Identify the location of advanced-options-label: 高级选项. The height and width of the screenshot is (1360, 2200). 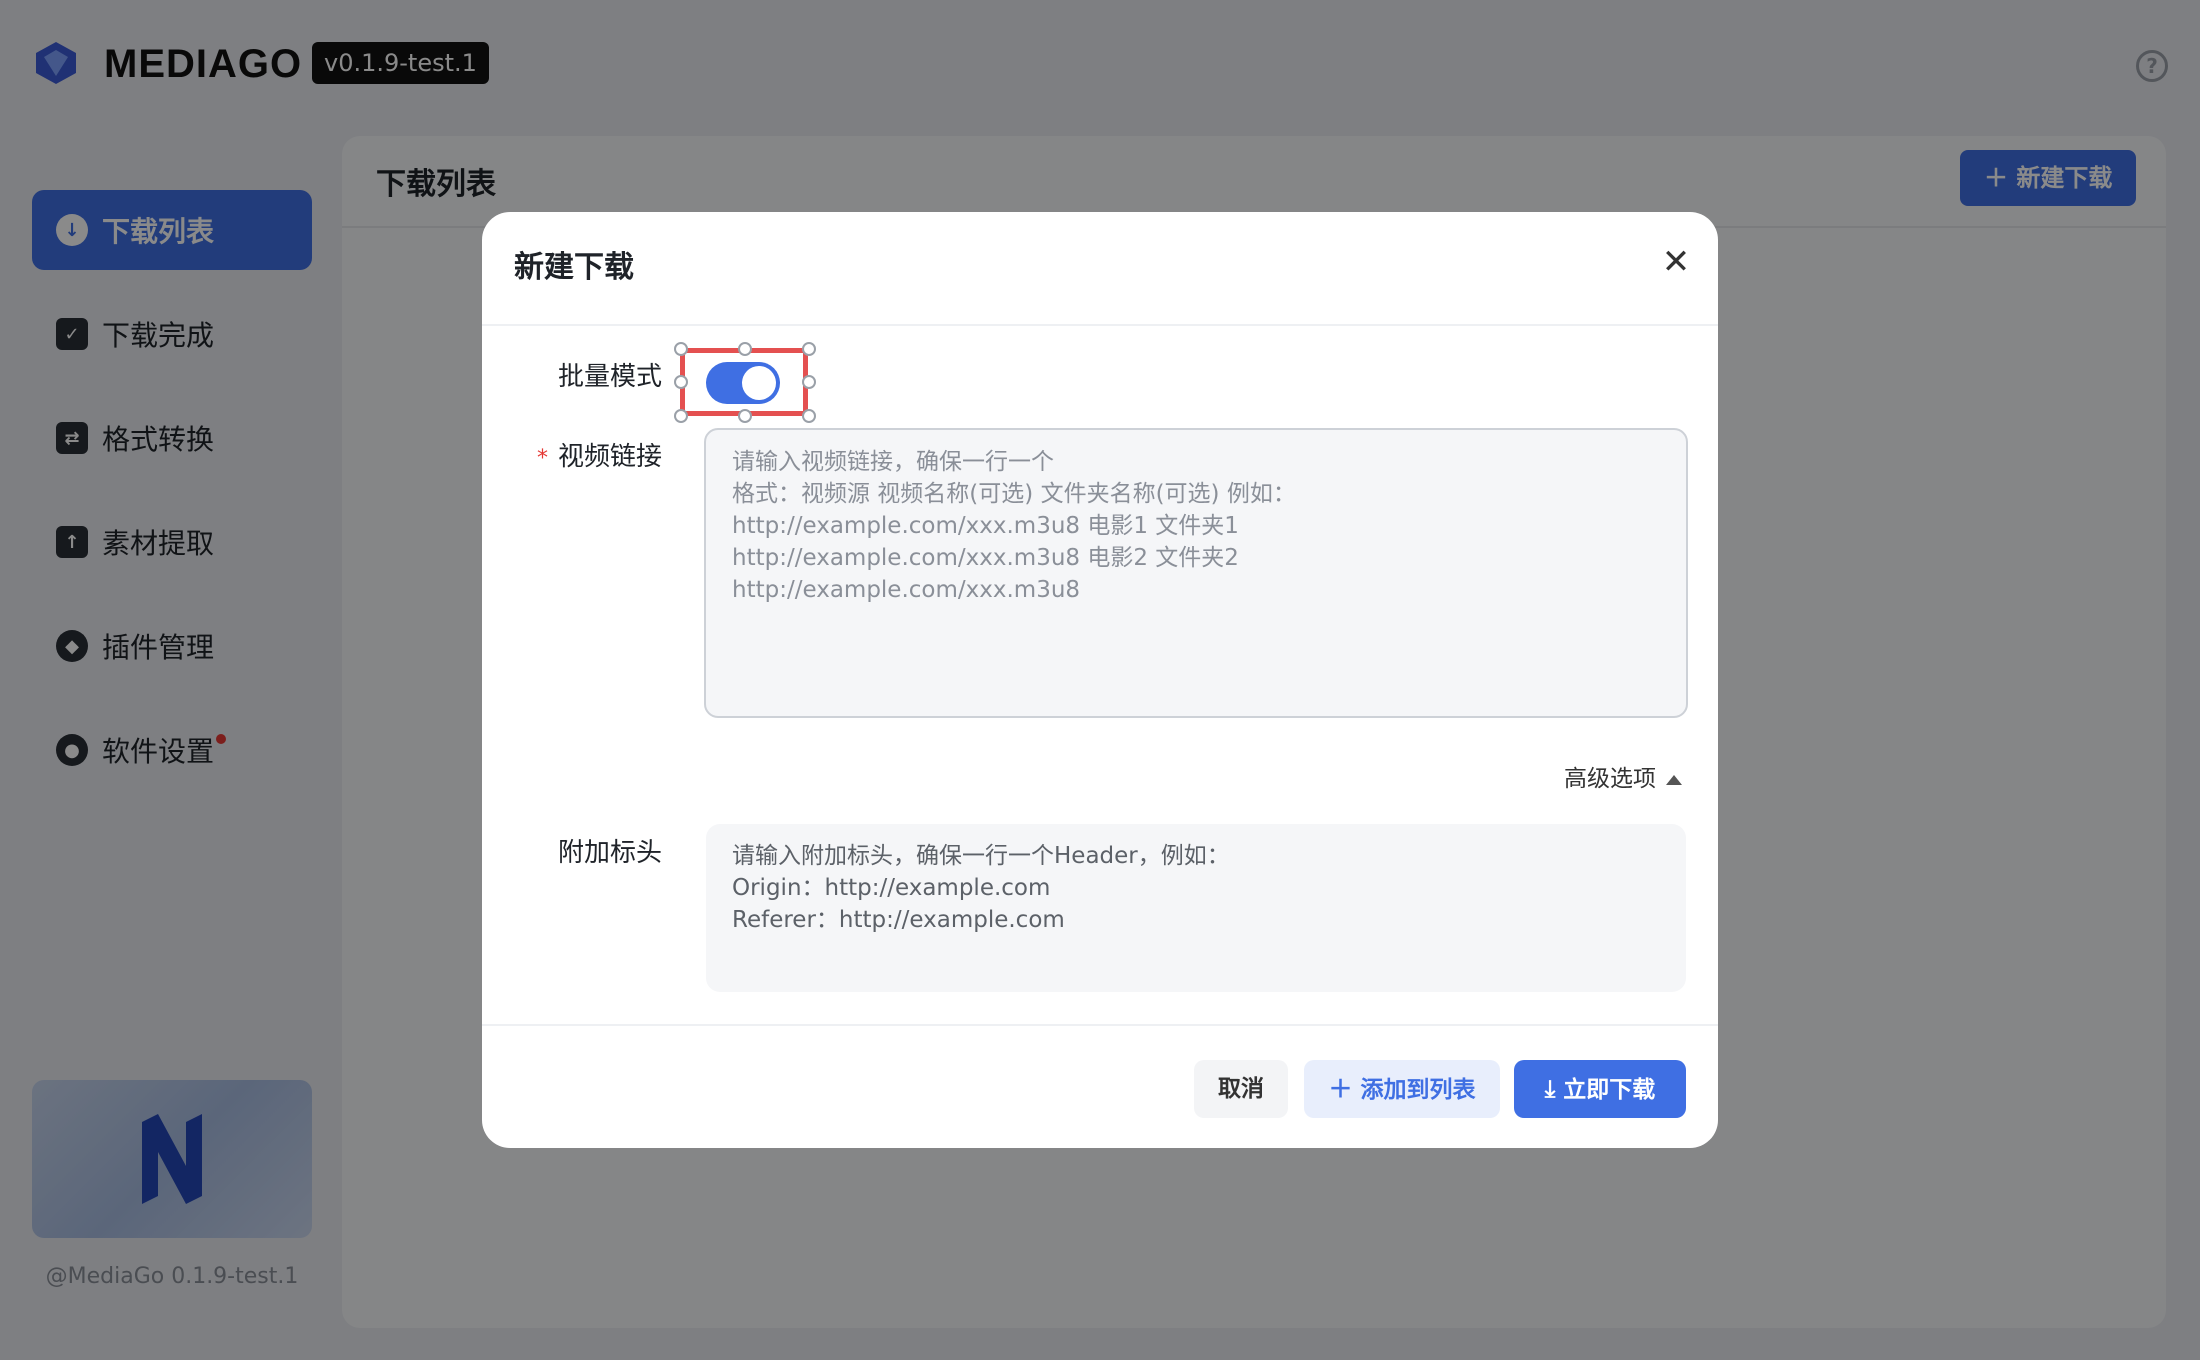
(1610, 779).